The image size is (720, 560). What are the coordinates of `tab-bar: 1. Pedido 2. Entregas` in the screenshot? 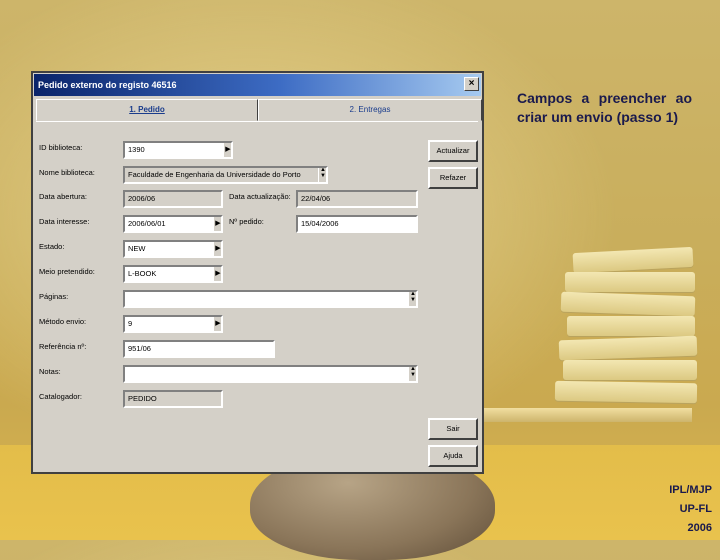 It's located at (259, 110).